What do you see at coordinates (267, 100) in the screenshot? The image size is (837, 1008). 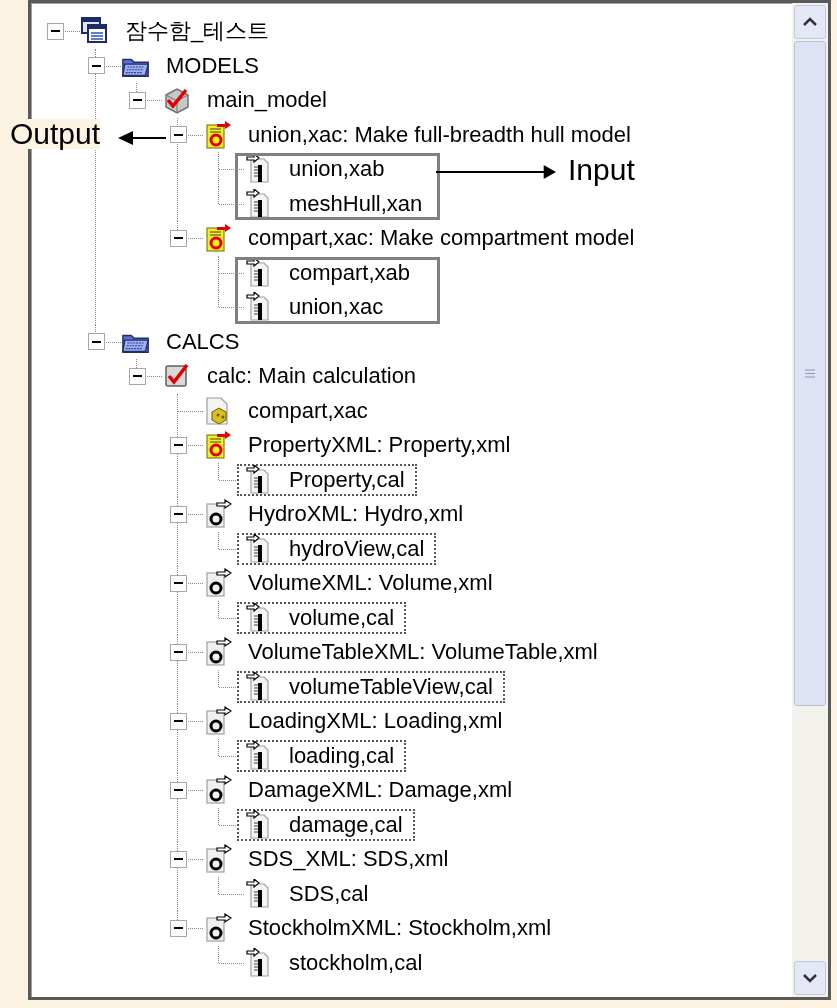 I see `tree-item-label: main_model` at bounding box center [267, 100].